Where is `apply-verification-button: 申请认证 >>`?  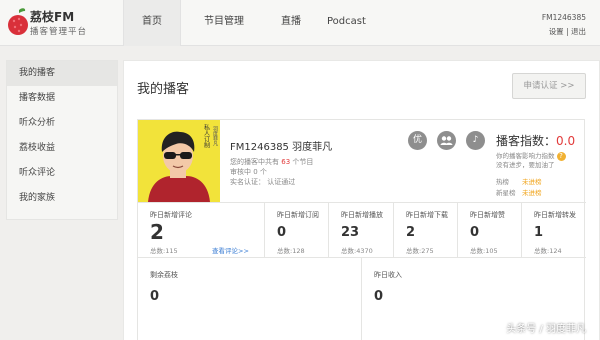
apply-verification-button: 申请认证 >> is located at coordinates (549, 86).